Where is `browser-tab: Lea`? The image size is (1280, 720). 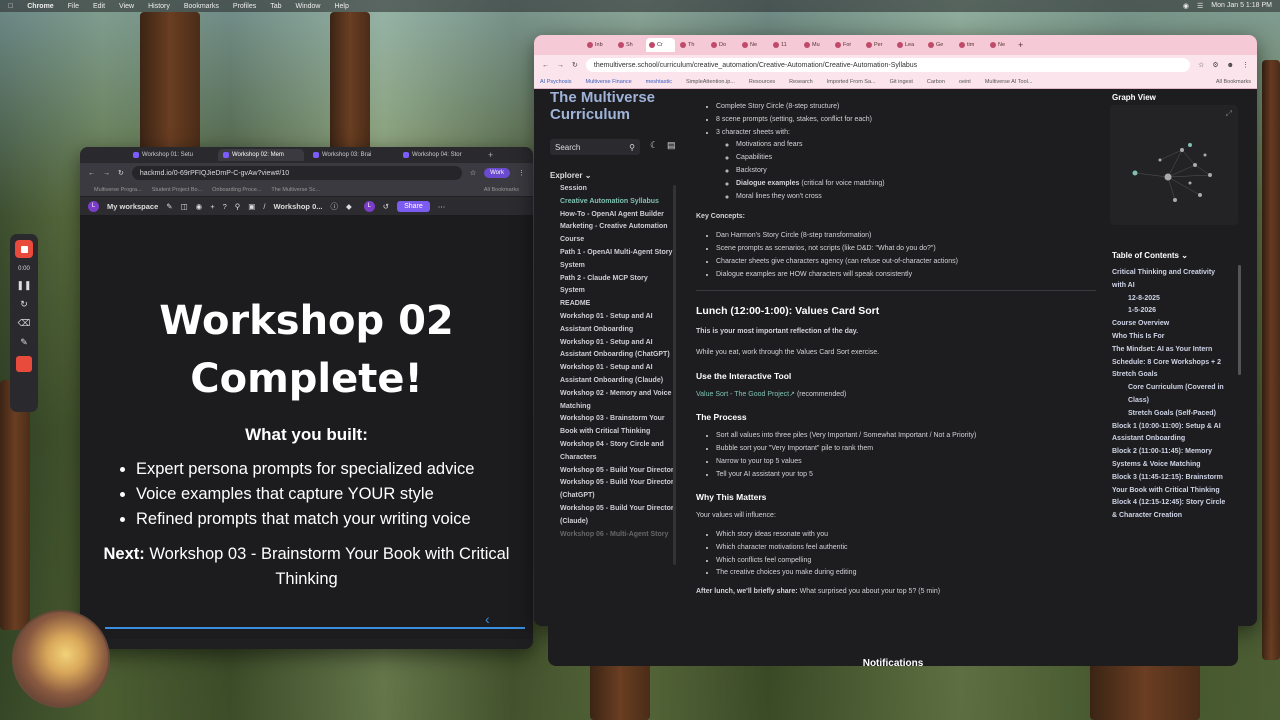 browser-tab: Lea is located at coordinates (908, 45).